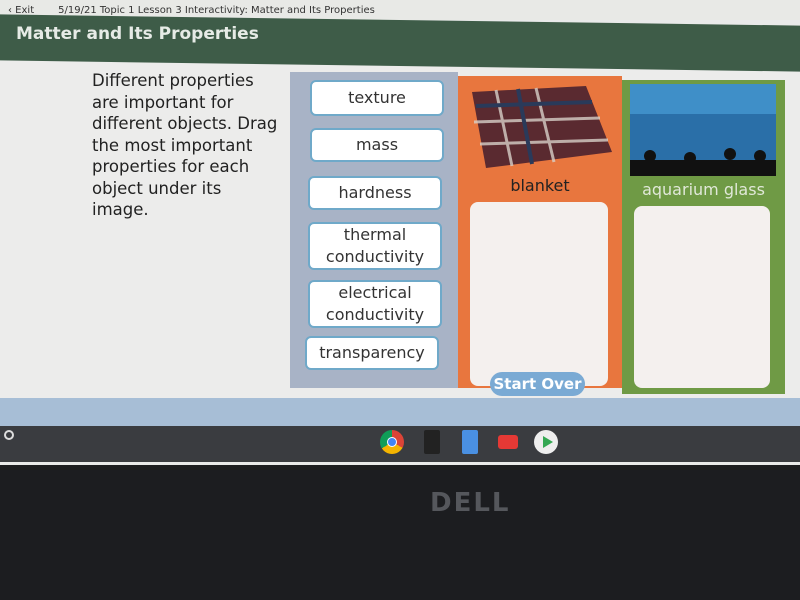  I want to click on docs-icon, so click(470, 442).